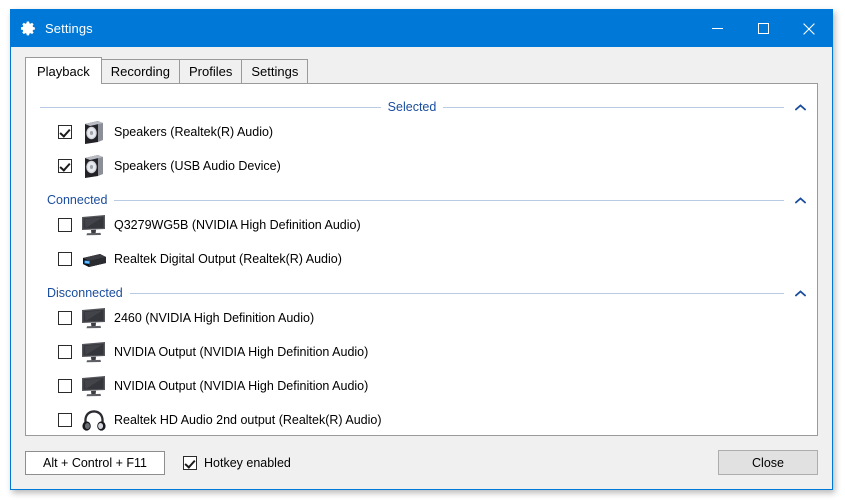 The height and width of the screenshot is (500, 845). Describe the element at coordinates (63, 70) in the screenshot. I see `tab-playback: Playback` at that location.